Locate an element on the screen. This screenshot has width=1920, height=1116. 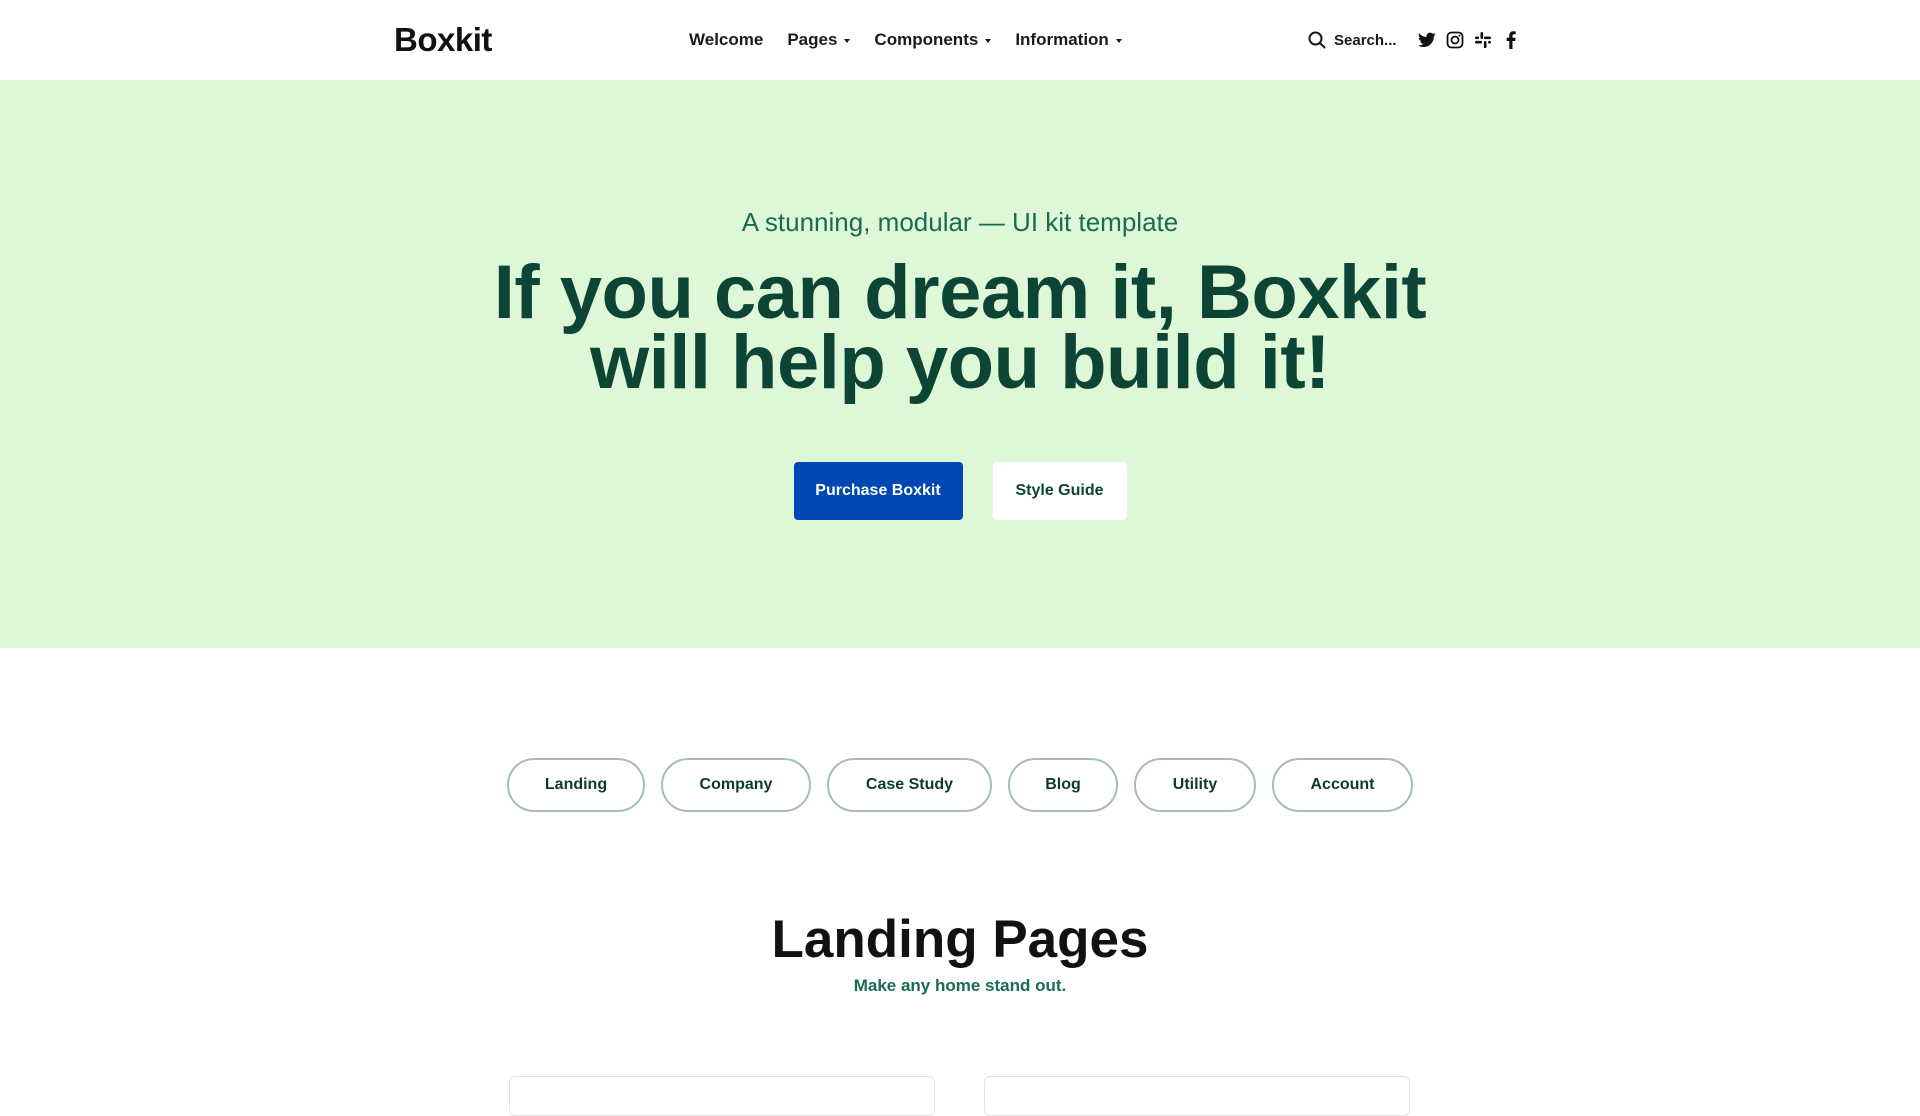
instagram-icon is located at coordinates (1455, 40).